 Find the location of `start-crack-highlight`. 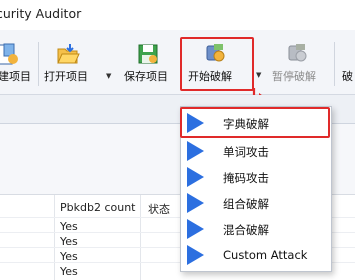

start-crack-highlight is located at coordinates (217, 64).